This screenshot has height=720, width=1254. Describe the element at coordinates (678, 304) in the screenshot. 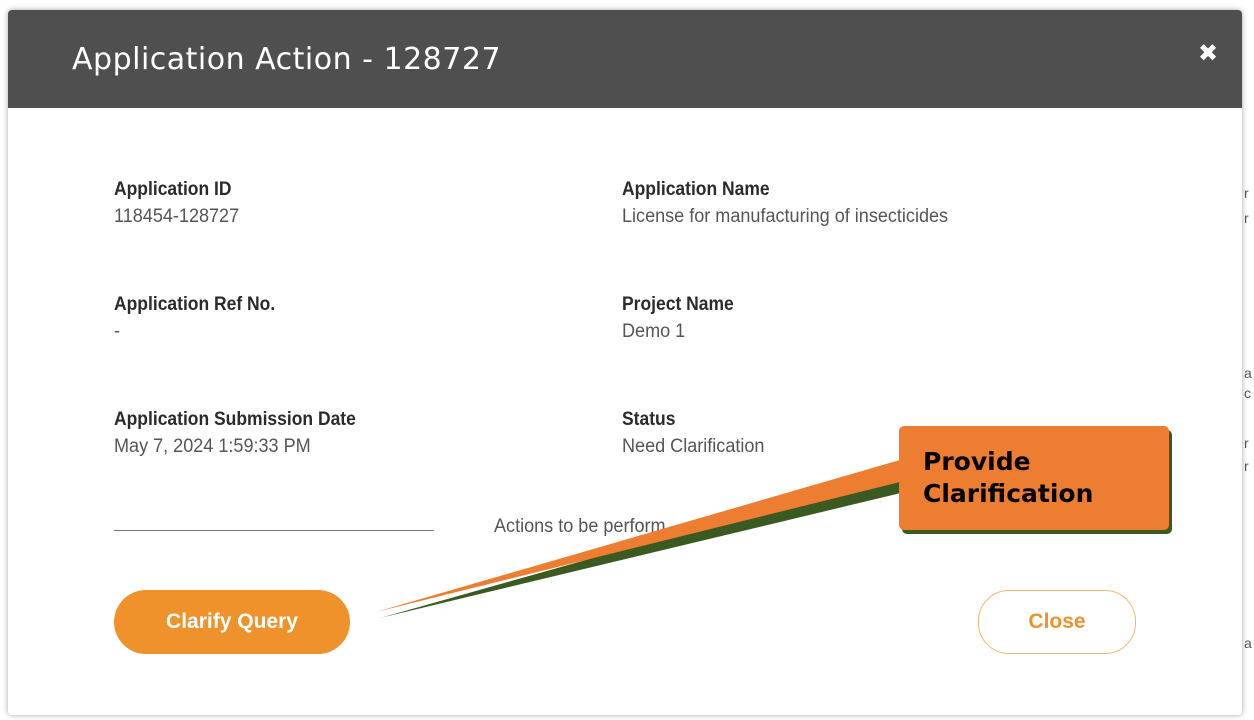

I see `field-label: Project Name` at that location.